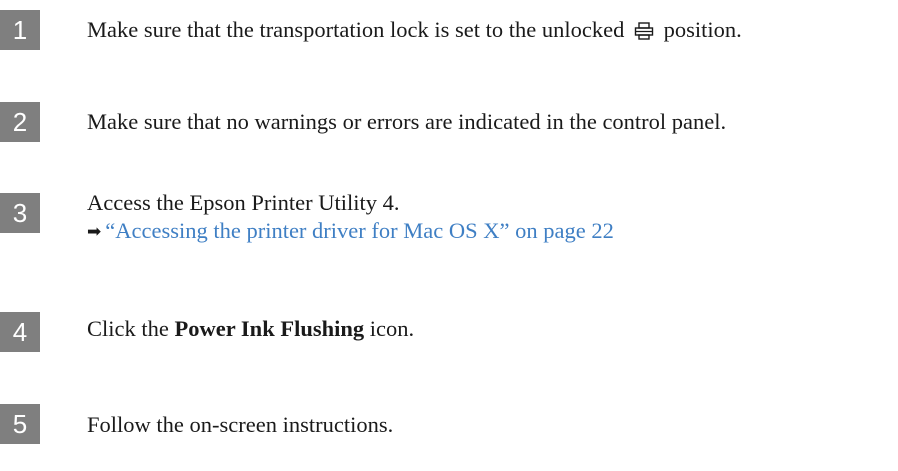 Image resolution: width=898 pixels, height=471 pixels. Describe the element at coordinates (644, 31) in the screenshot. I see `printer-unlocked-icon` at that location.